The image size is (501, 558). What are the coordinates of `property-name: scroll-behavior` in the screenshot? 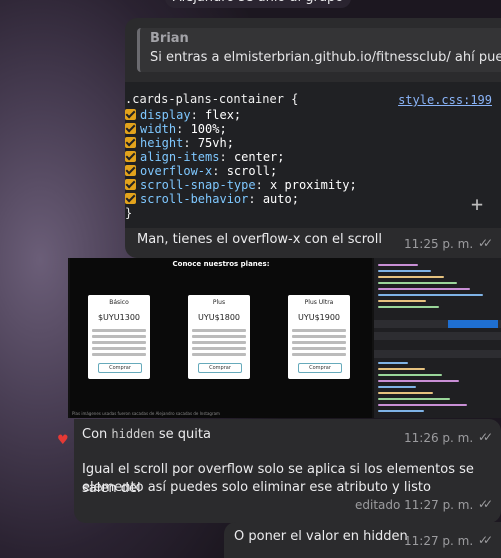 It's located at (194, 199).